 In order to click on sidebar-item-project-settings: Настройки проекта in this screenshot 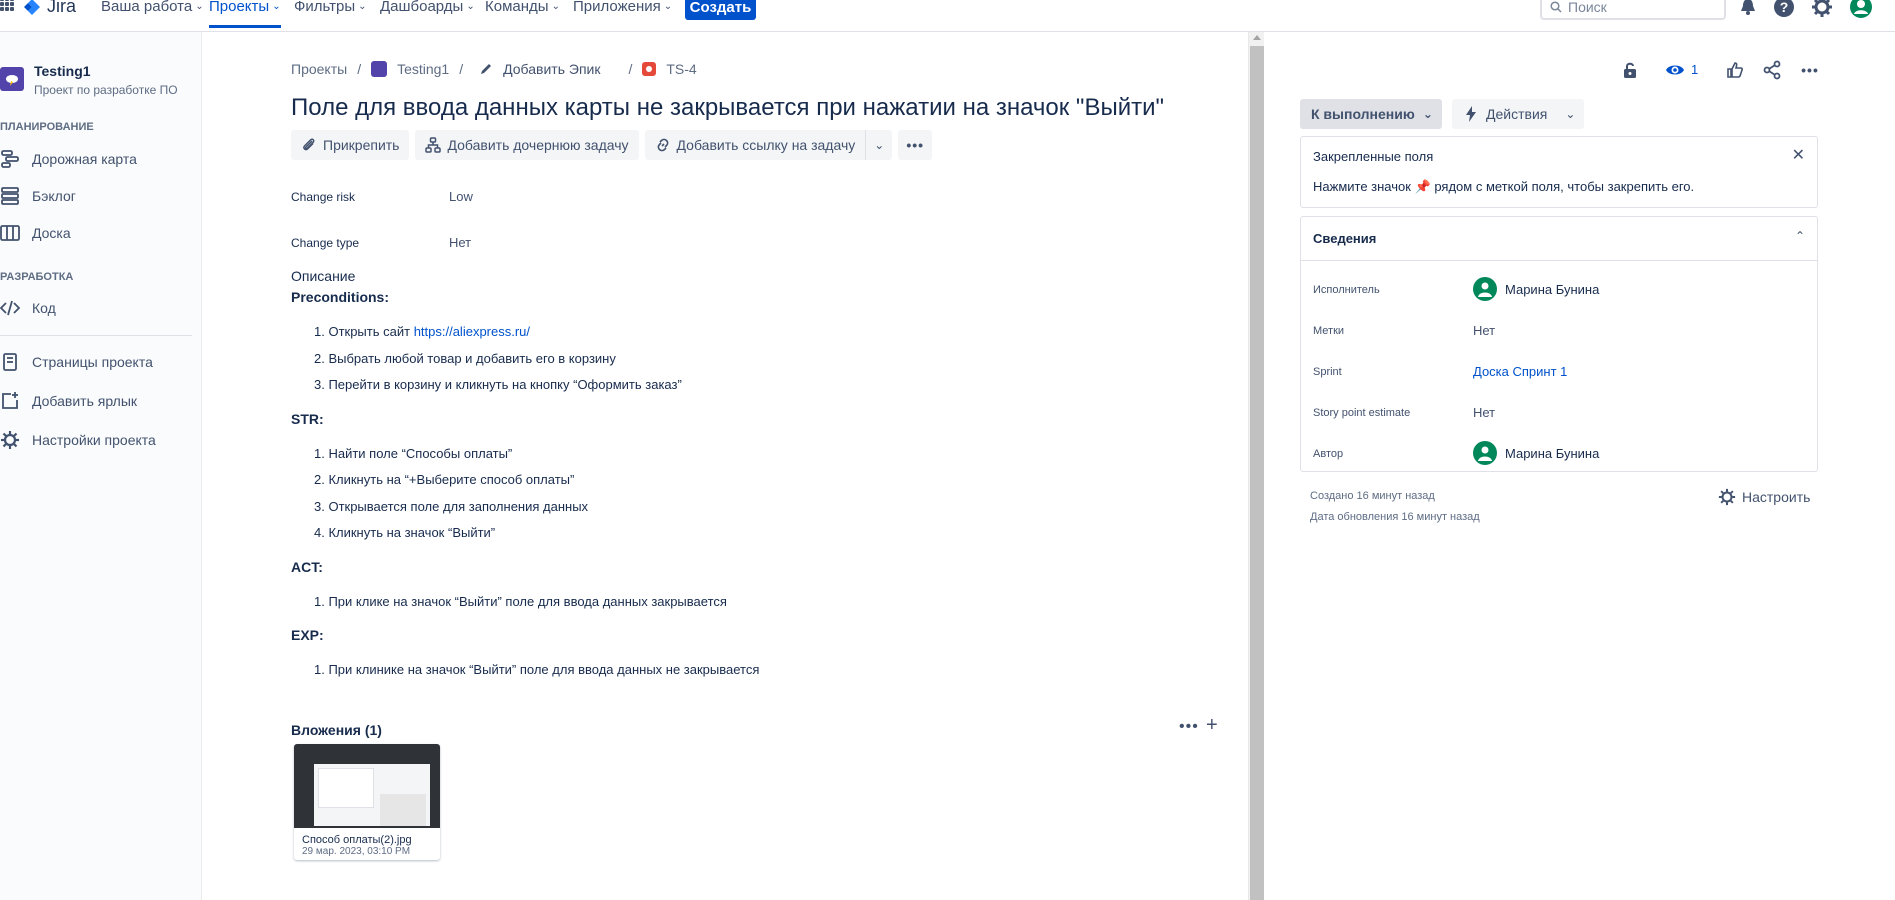, I will do `click(97, 440)`.